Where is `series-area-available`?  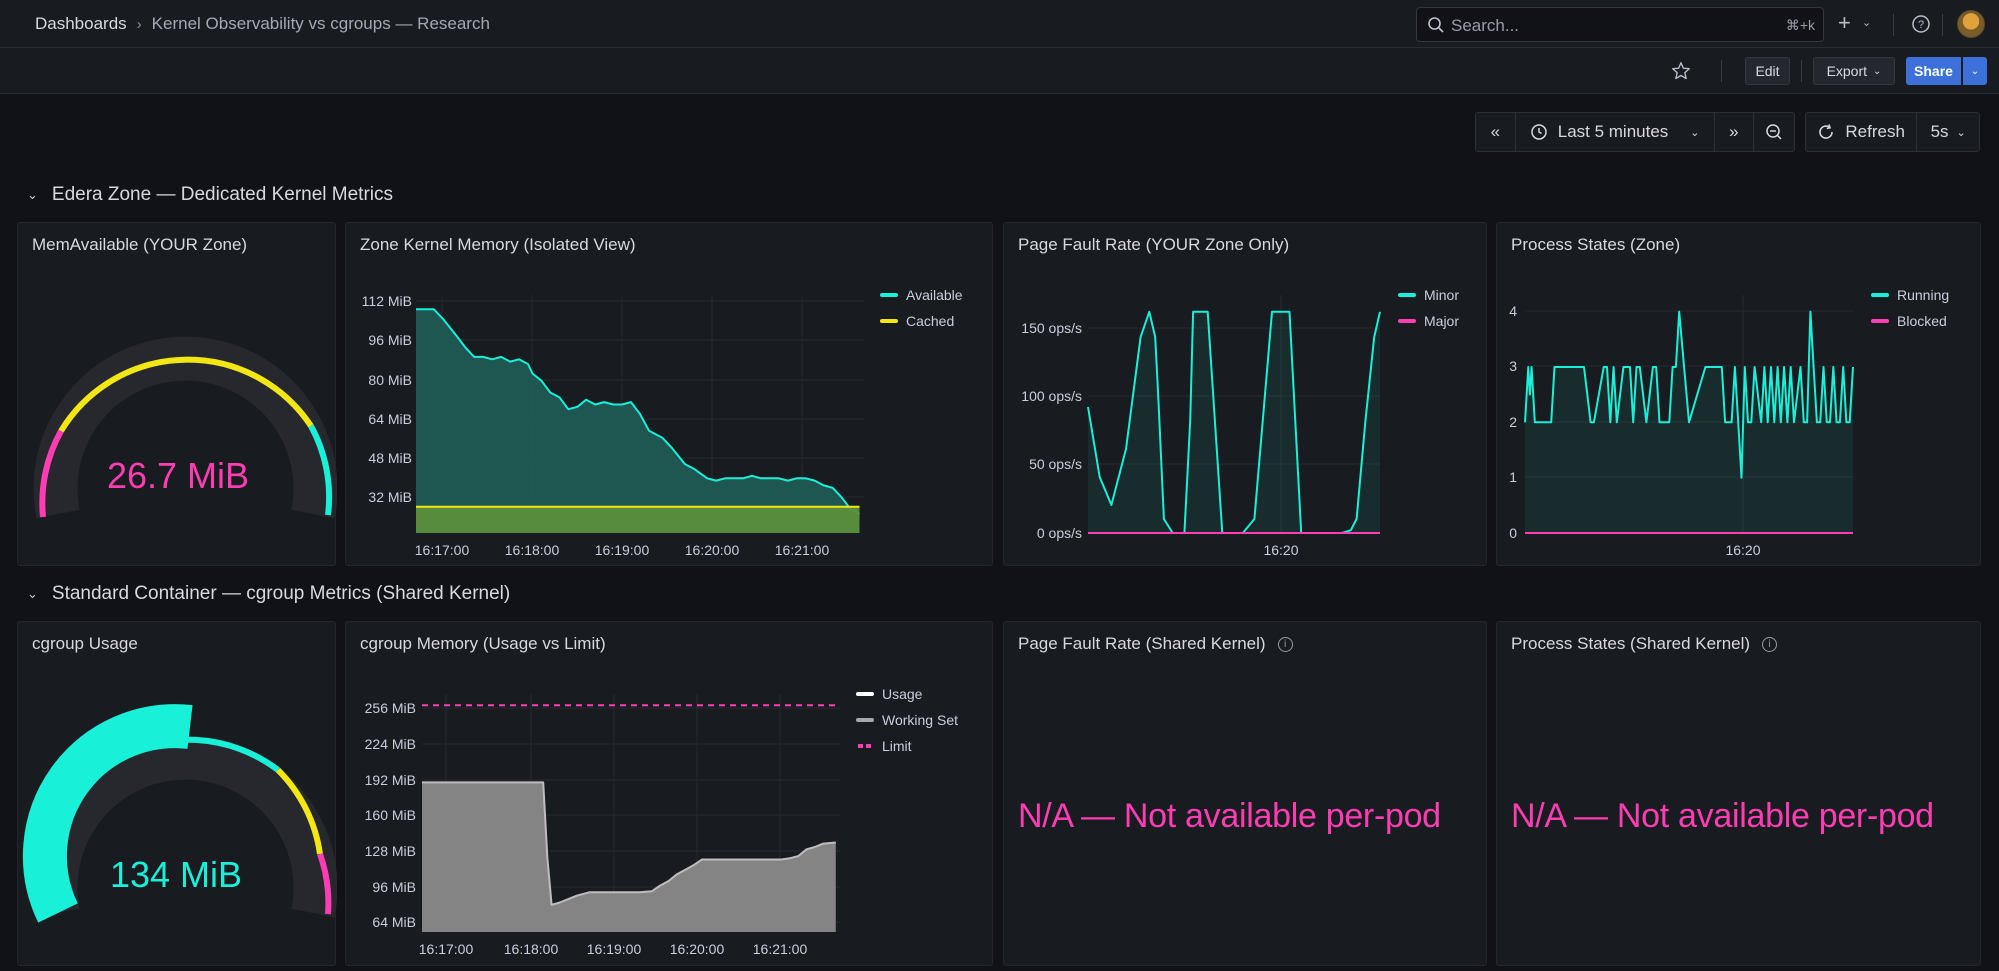 series-area-available is located at coordinates (638, 421).